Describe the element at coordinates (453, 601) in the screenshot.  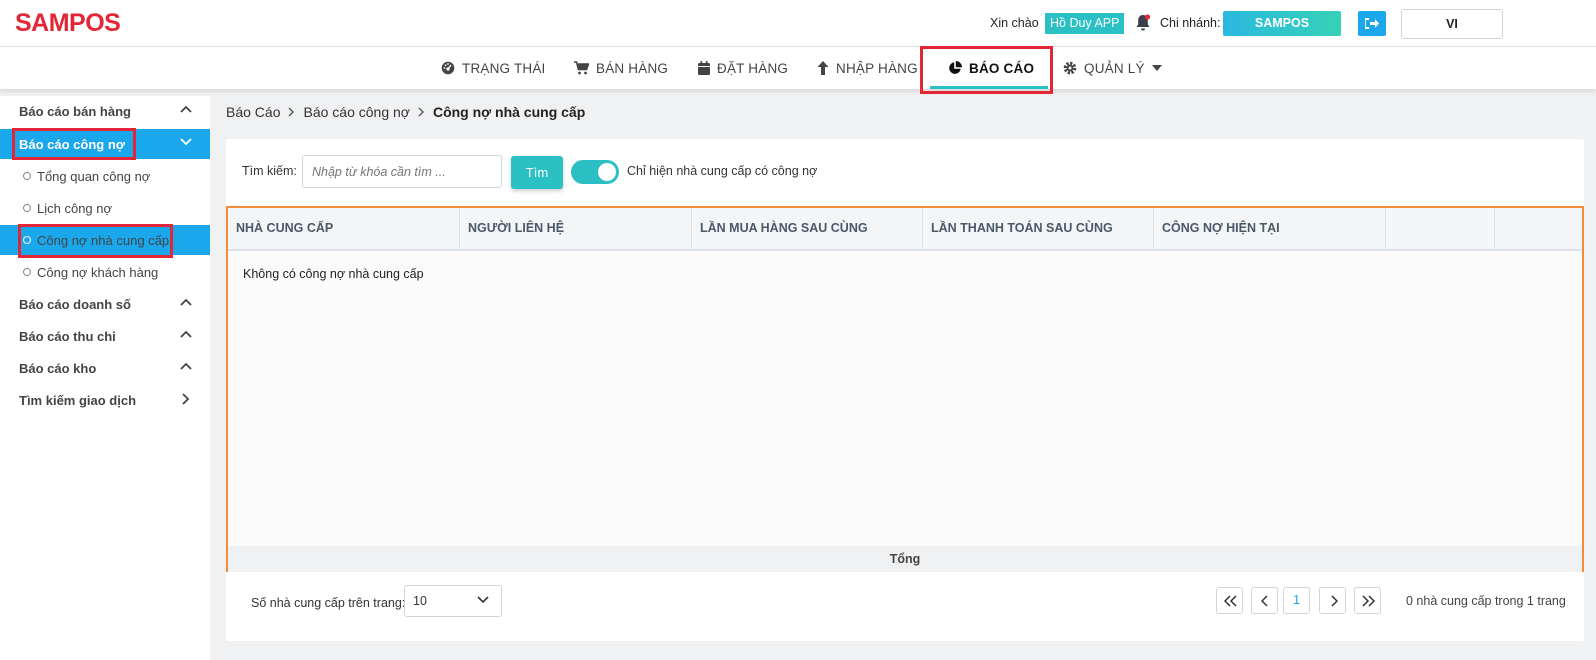
I see `page-size-select: 10` at that location.